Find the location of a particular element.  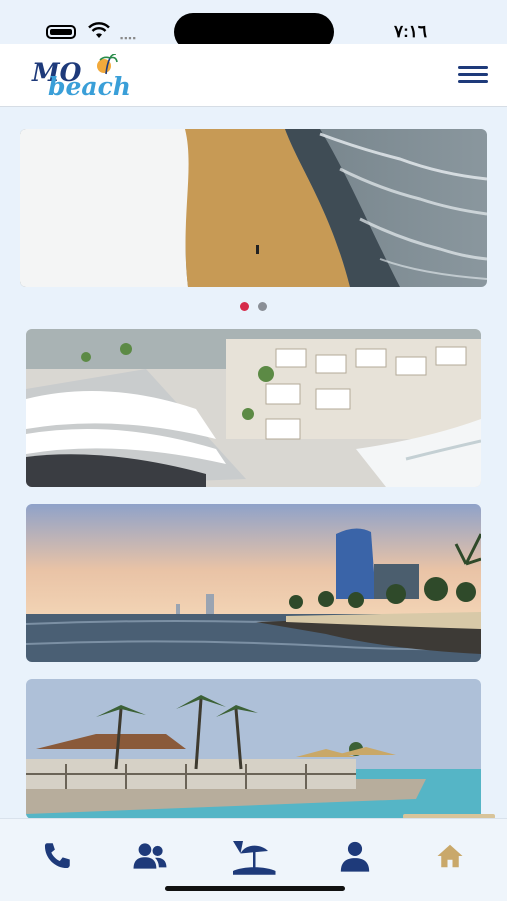

mo-beach-logo: MO beach is located at coordinates (80, 77).